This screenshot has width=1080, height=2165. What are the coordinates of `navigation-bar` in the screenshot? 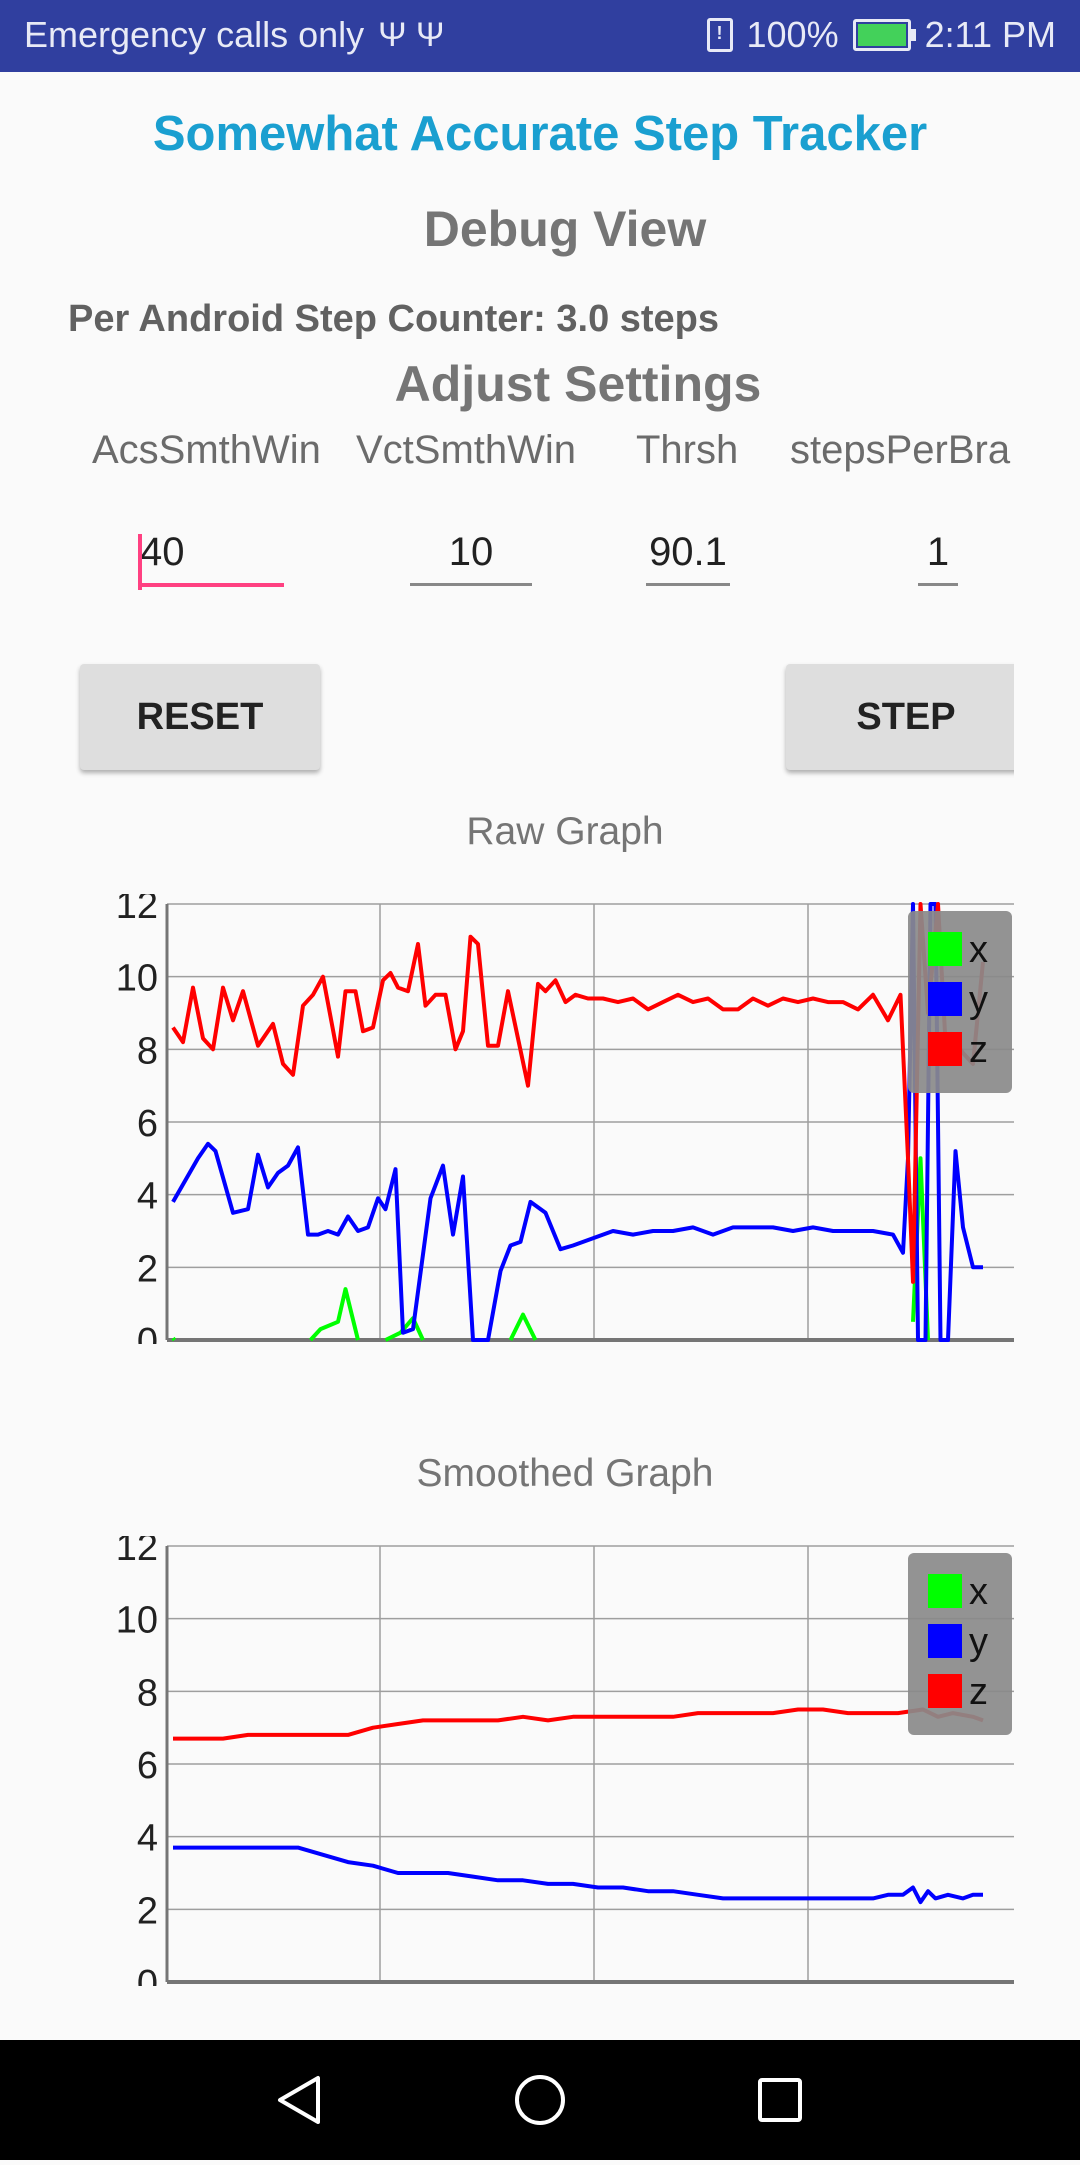 It's located at (540, 2100).